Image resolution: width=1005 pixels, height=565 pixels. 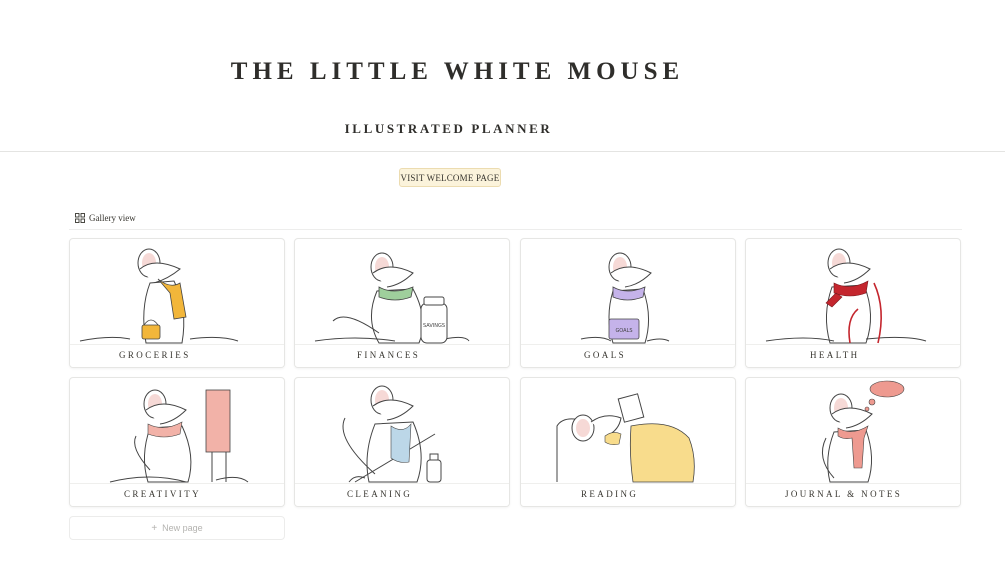 What do you see at coordinates (392, 434) in the screenshot?
I see `mouse-mop-illustration` at bounding box center [392, 434].